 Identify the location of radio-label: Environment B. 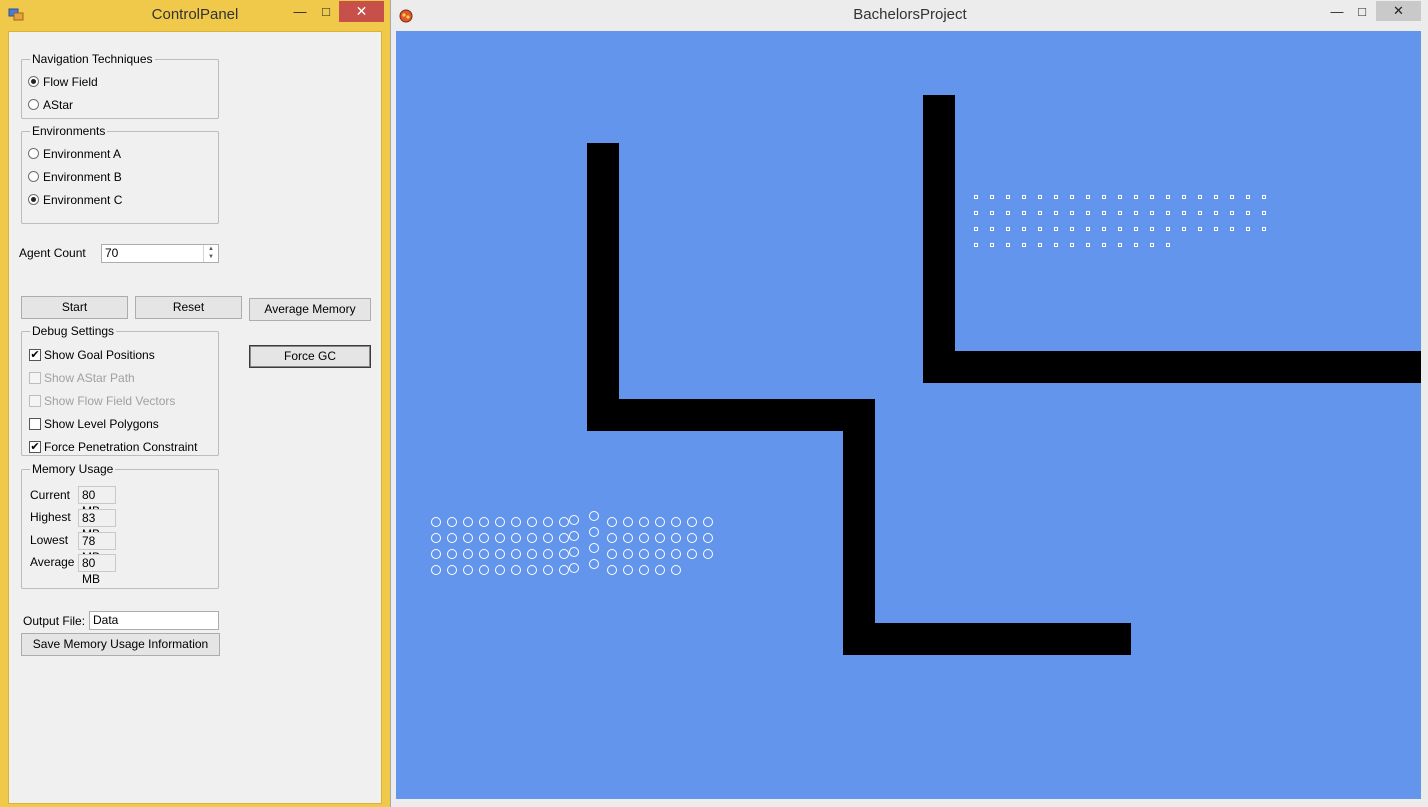
(82, 177).